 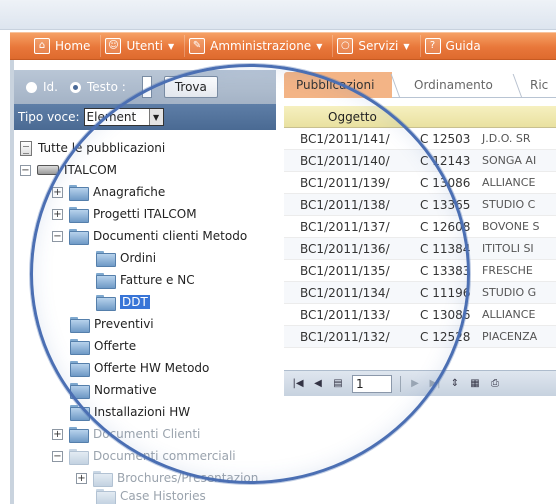 I want to click on table-row: BC1/2011/132/C 12528 PIACENZA, so click(x=420, y=337).